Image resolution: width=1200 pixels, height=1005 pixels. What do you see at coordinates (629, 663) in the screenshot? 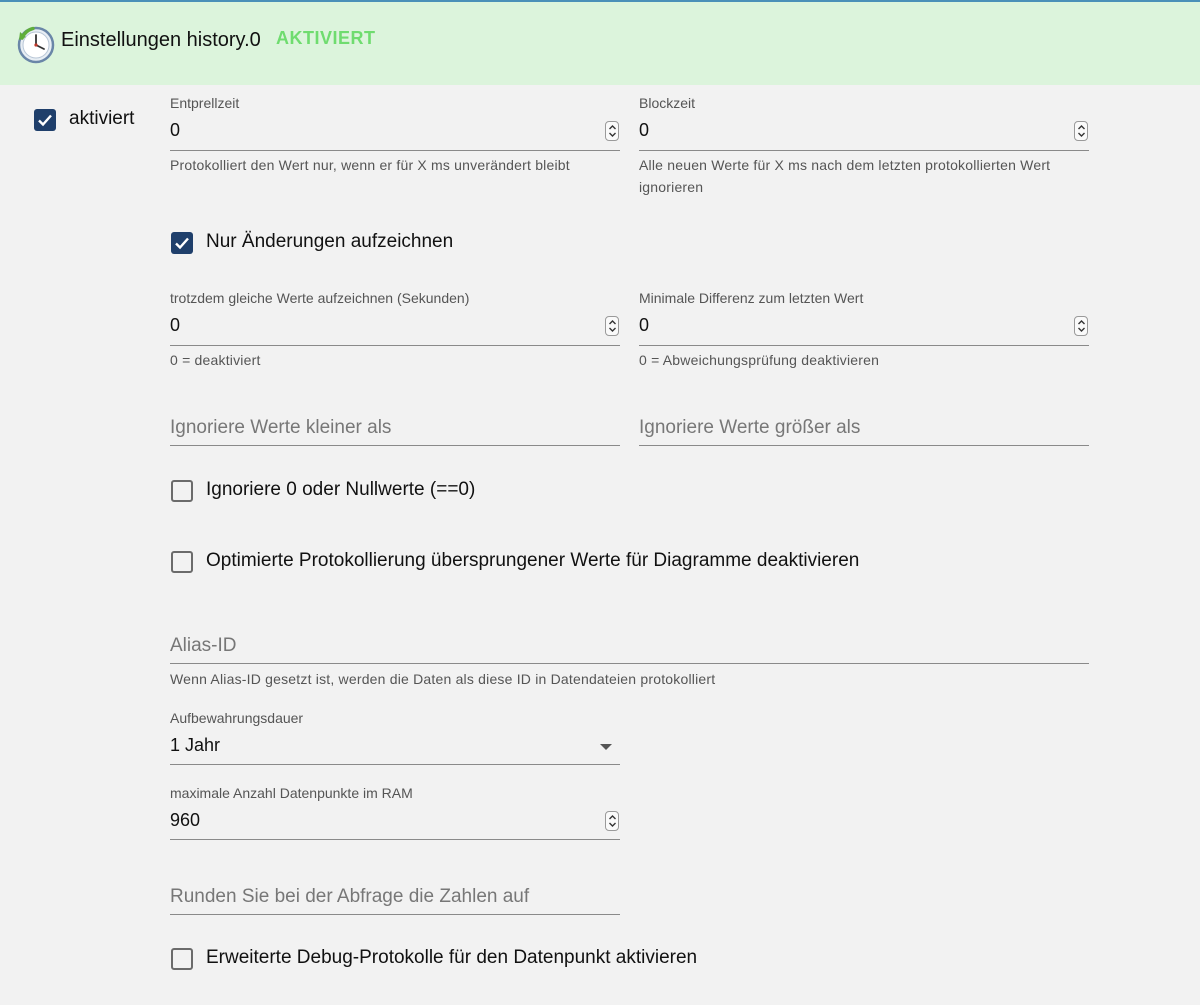
I see `alias-id-underline` at bounding box center [629, 663].